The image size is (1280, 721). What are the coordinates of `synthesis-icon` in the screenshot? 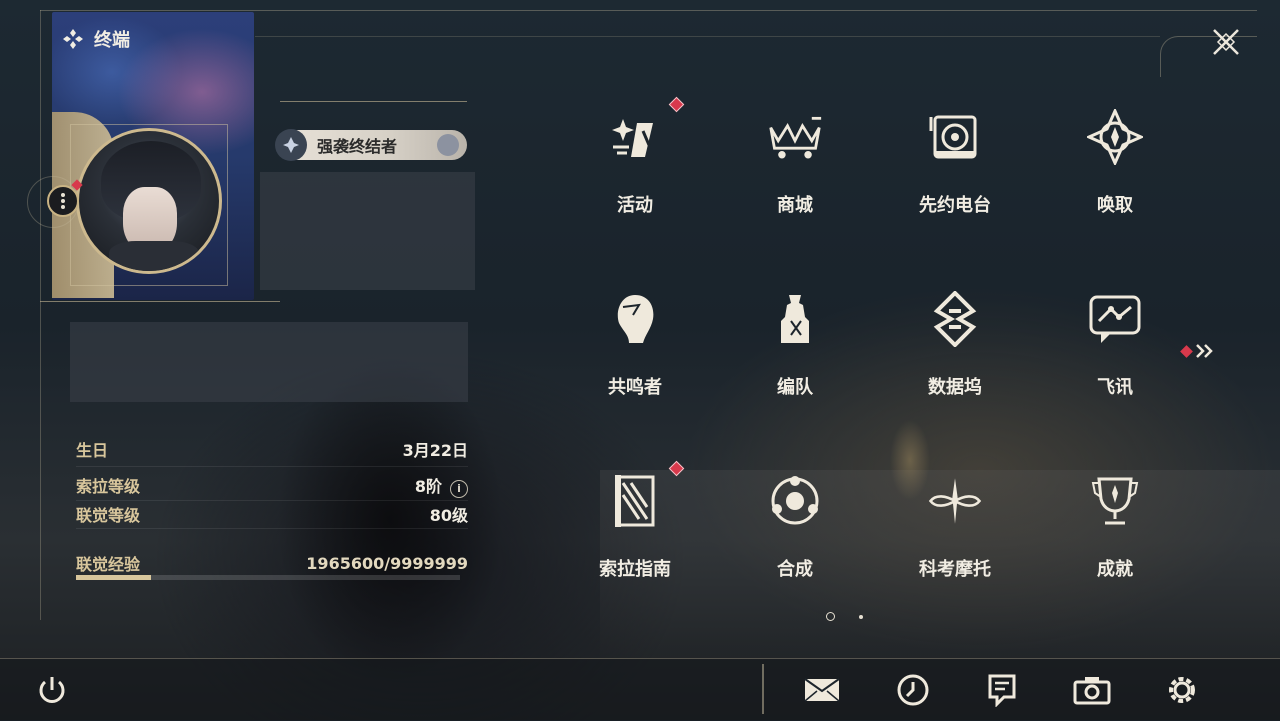 It's located at (795, 501).